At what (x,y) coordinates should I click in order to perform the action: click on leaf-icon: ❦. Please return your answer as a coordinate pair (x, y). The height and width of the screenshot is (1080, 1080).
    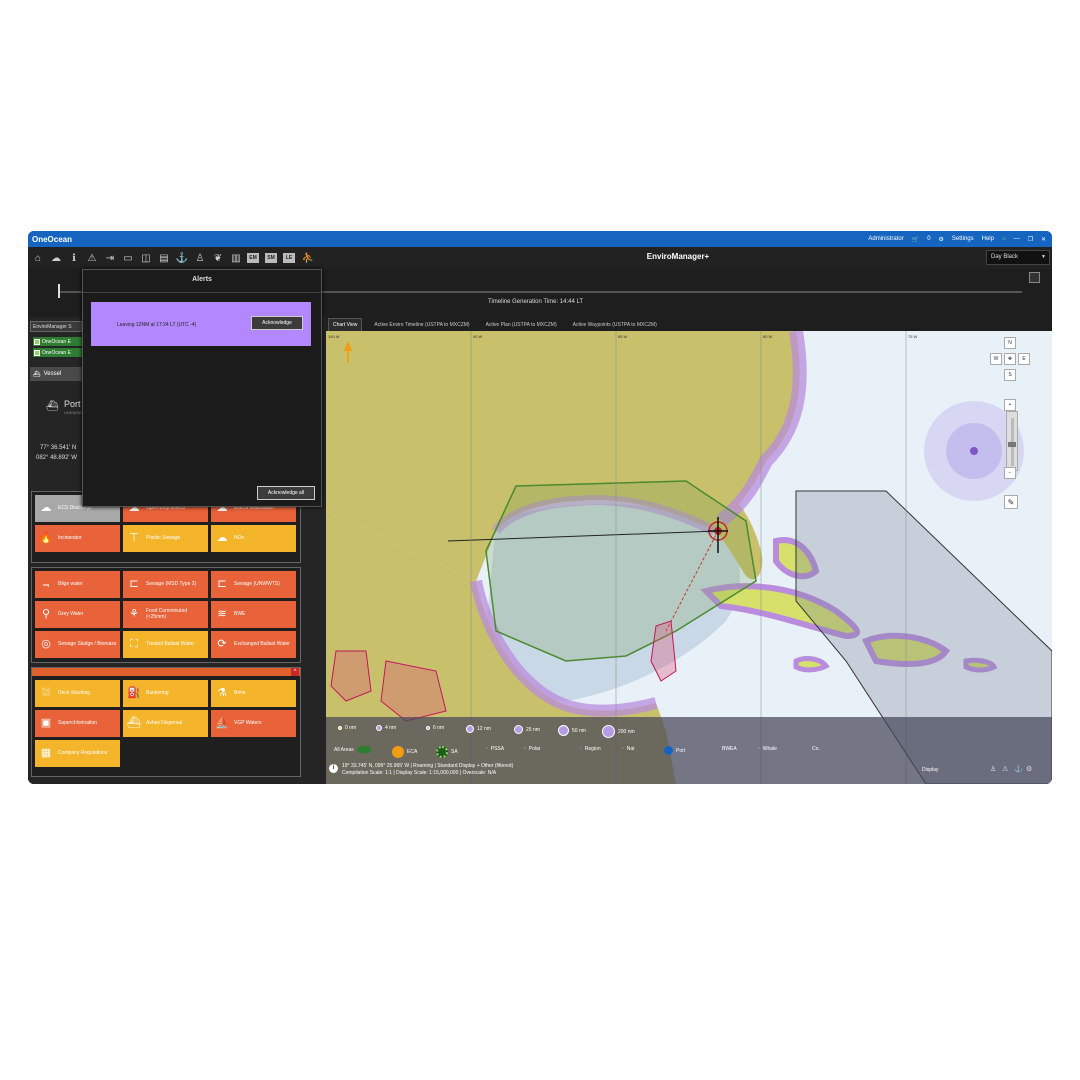
    Looking at the image, I should click on (218, 258).